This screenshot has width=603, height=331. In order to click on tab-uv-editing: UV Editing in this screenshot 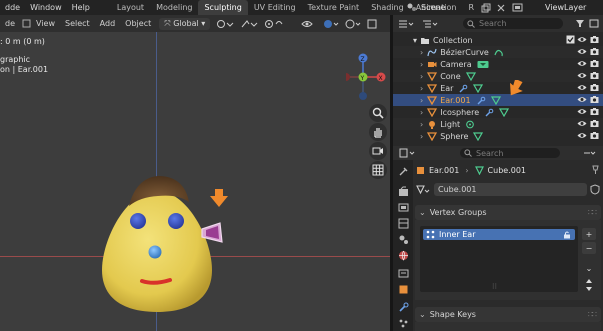, I will do `click(275, 7)`.